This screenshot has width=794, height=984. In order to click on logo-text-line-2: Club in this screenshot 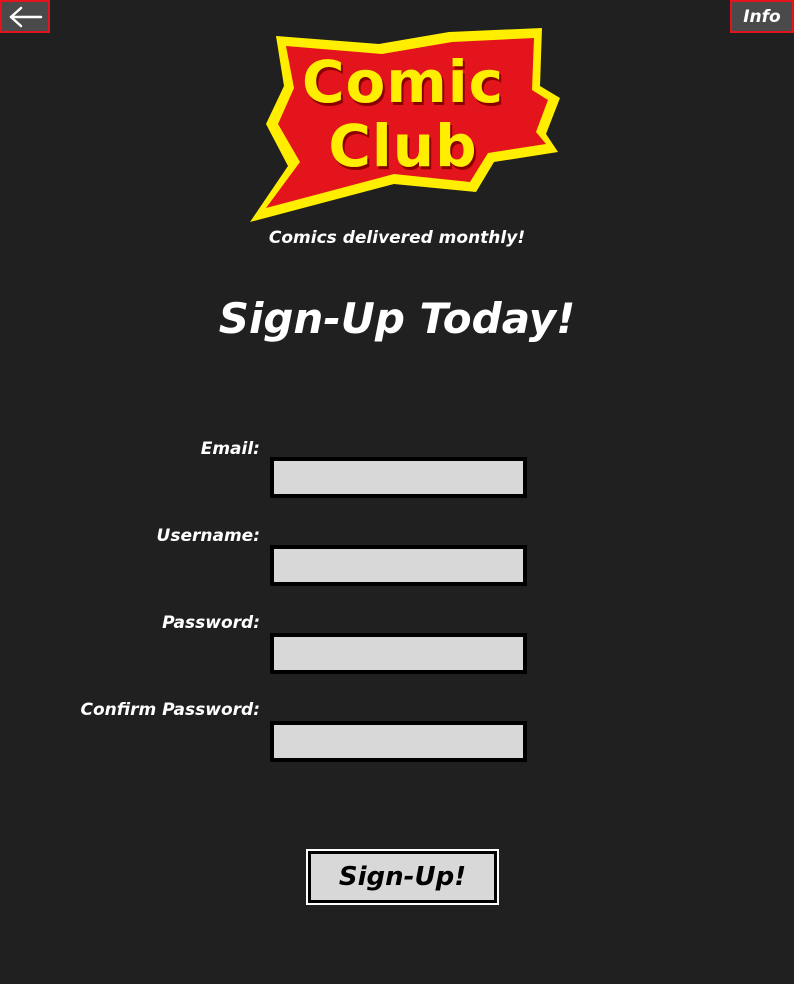, I will do `click(403, 146)`.